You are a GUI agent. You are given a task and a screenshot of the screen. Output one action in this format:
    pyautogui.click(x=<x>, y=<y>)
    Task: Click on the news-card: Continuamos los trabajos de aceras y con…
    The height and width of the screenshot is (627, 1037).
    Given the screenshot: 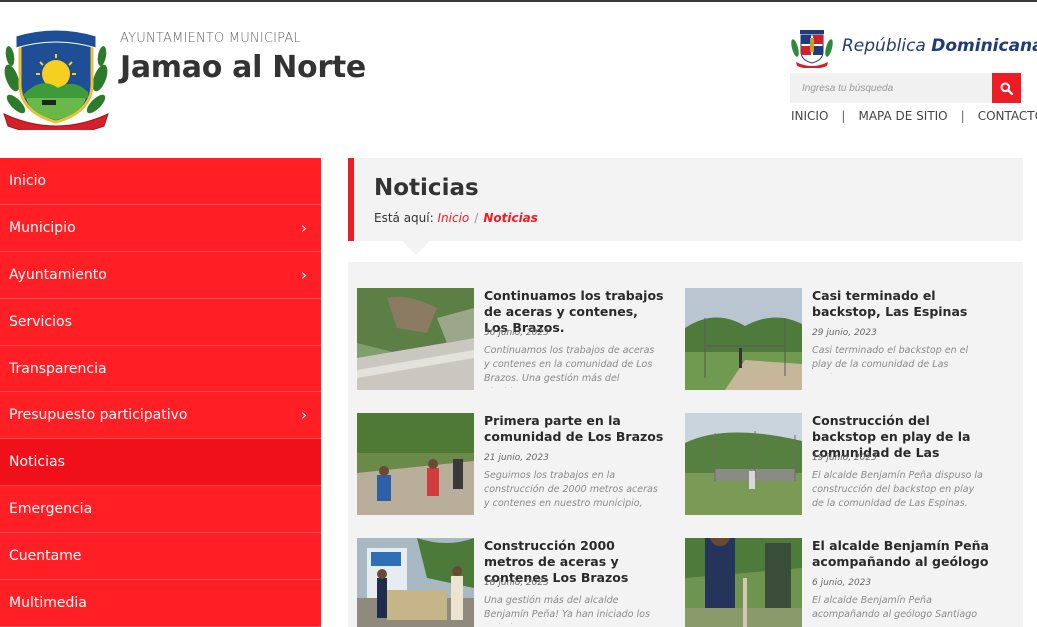 What is the action you would take?
    pyautogui.click(x=517, y=345)
    